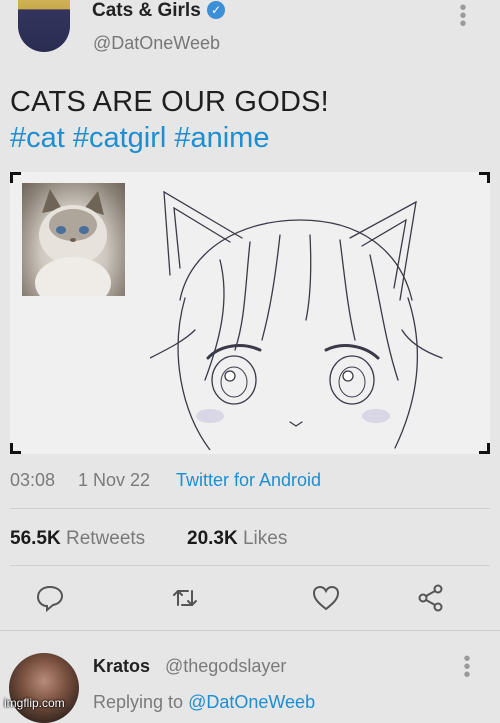  Describe the element at coordinates (50, 598) in the screenshot. I see `reply-icon` at that location.